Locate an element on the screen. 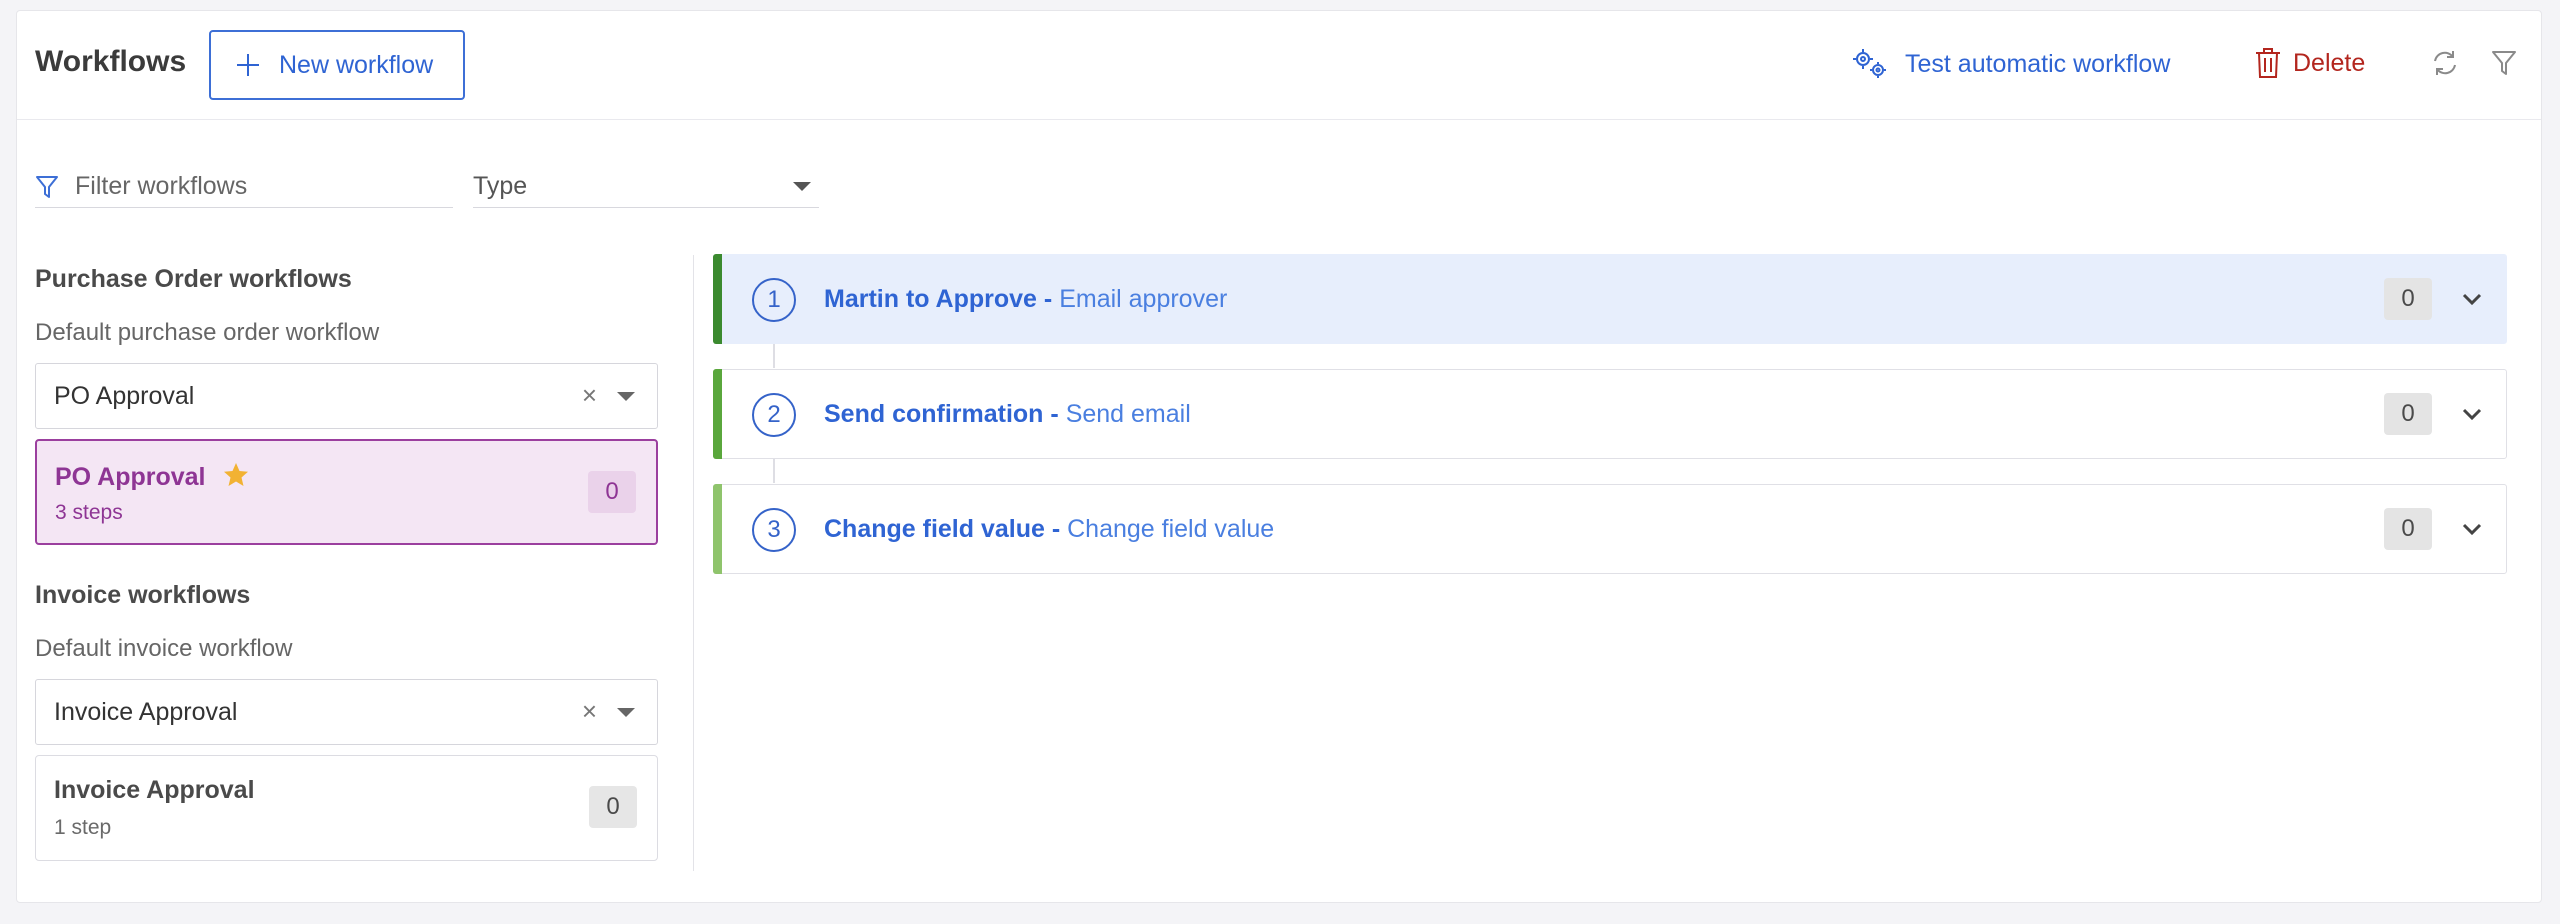 Image resolution: width=2560 pixels, height=924 pixels. workflow-steps-count: 3 steps is located at coordinates (89, 512).